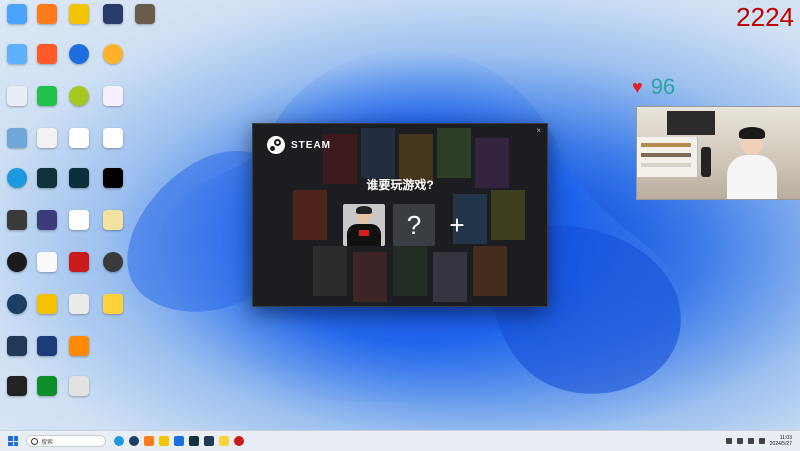 The image size is (800, 451). Describe the element at coordinates (34, 441) in the screenshot. I see `search-icon` at that location.